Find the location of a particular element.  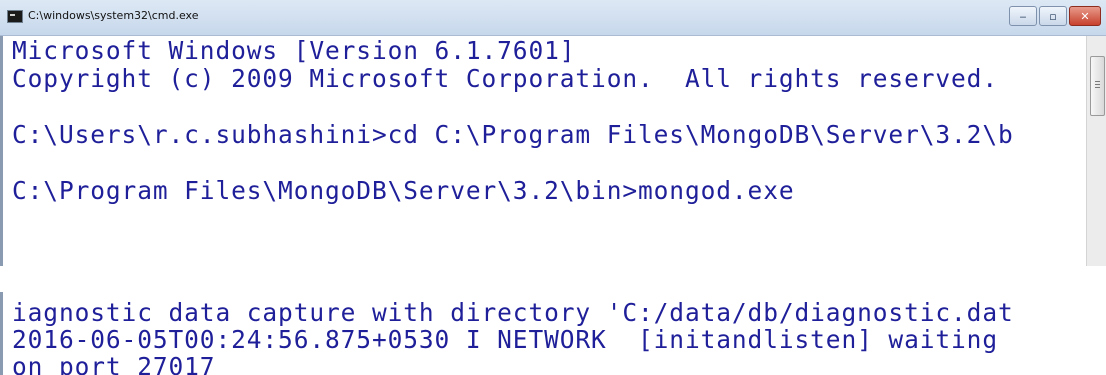

close-button: ✕ is located at coordinates (1085, 16).